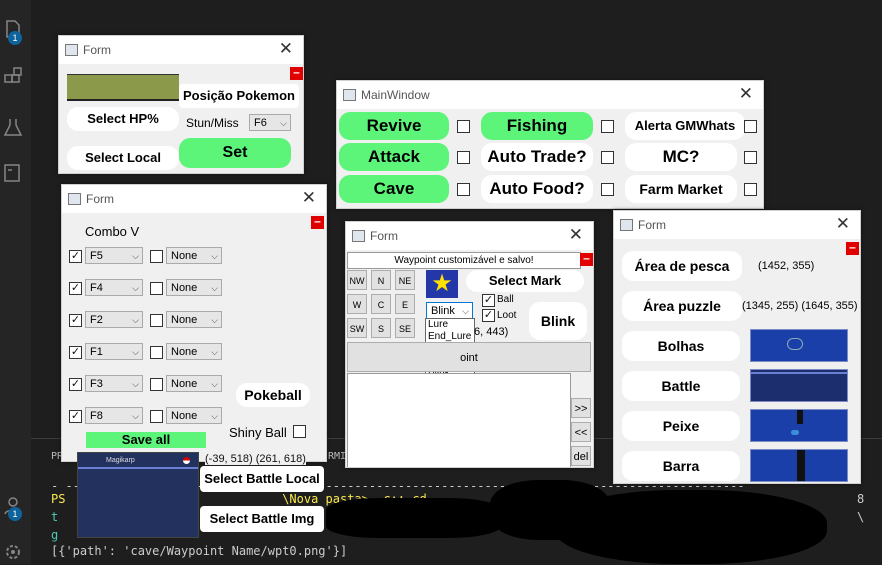 This screenshot has width=882, height=565. Describe the element at coordinates (750, 157) in the screenshot. I see `mc-checkbox` at that location.